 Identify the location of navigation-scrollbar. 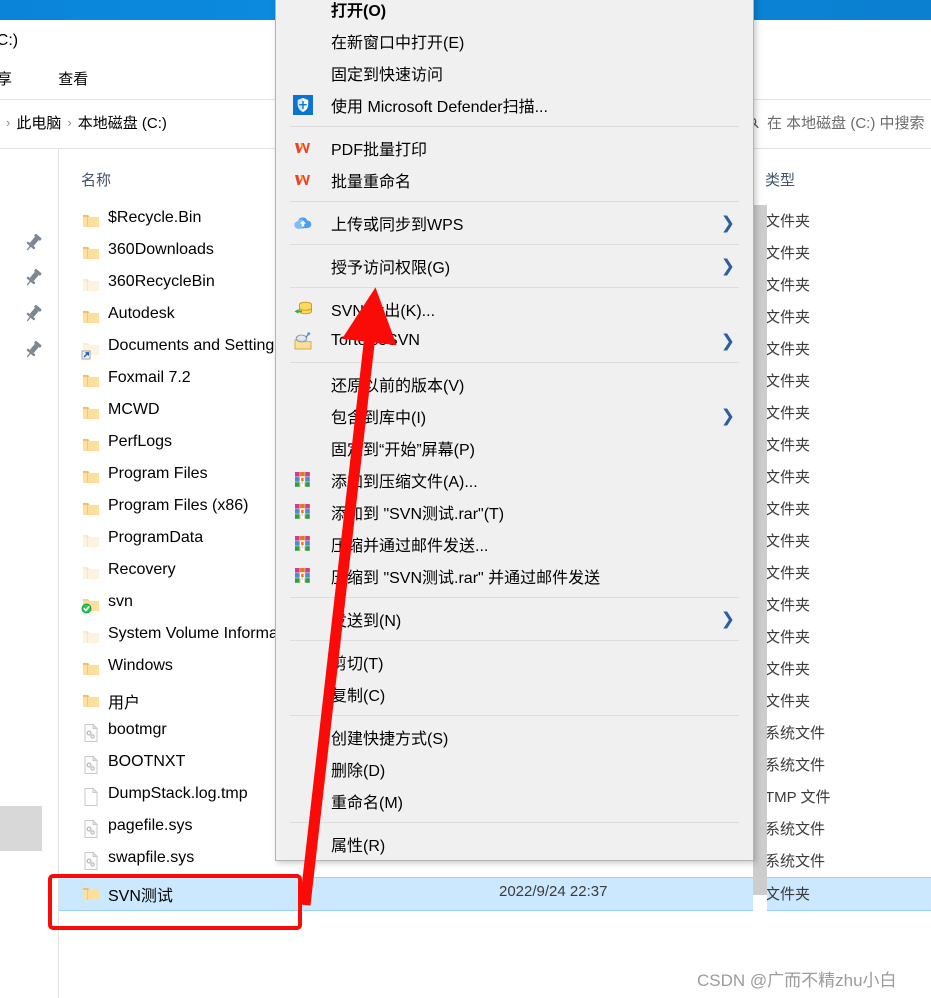
(21, 828).